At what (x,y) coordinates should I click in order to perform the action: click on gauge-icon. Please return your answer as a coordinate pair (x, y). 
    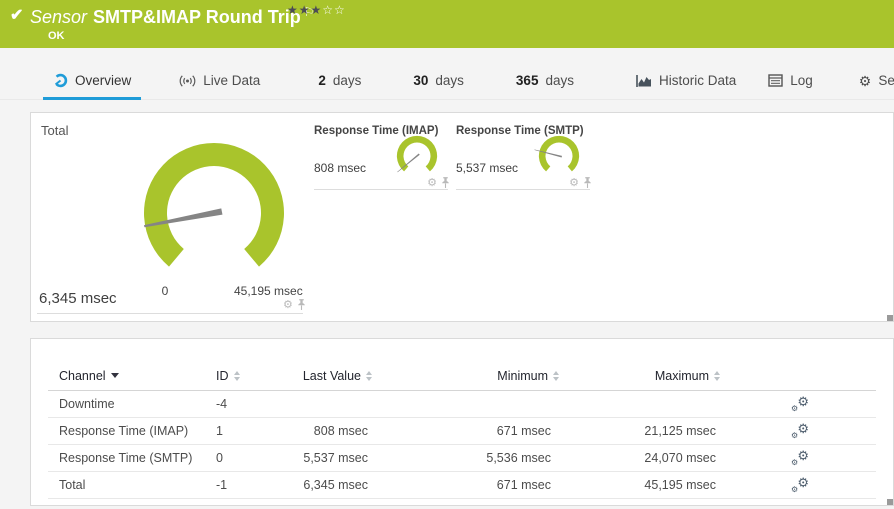
    Looking at the image, I should click on (60, 80).